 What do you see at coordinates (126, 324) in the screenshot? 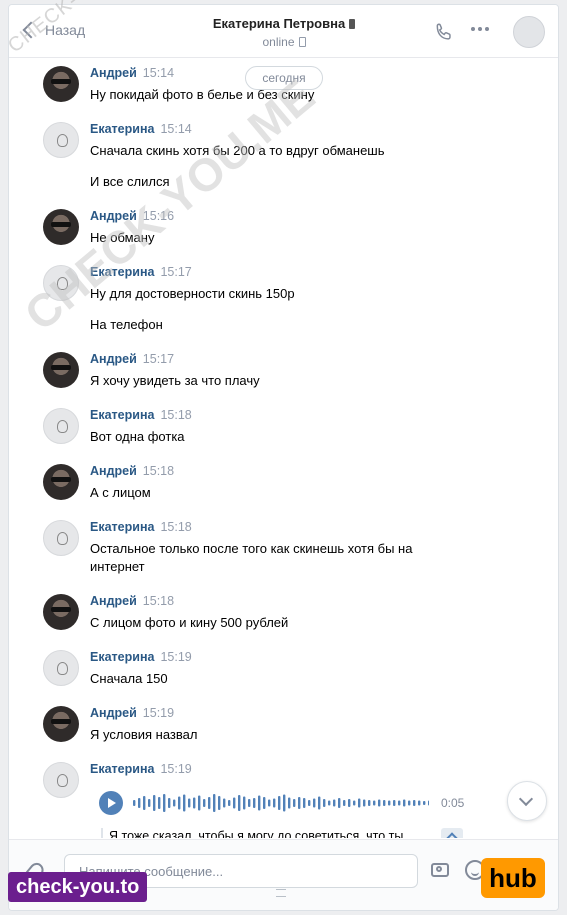
I see `message-text: На телефон` at bounding box center [126, 324].